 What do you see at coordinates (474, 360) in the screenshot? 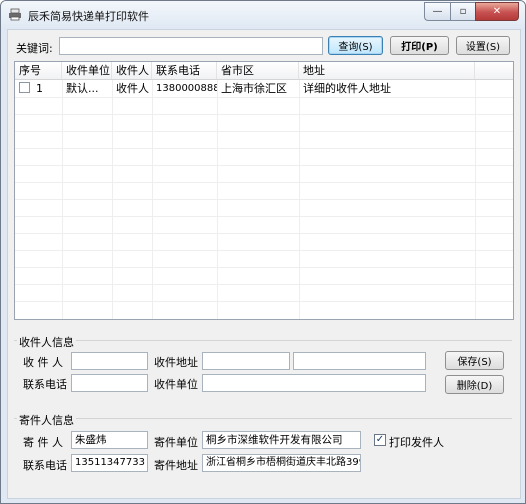
I see `save-button: 保存(S)` at bounding box center [474, 360].